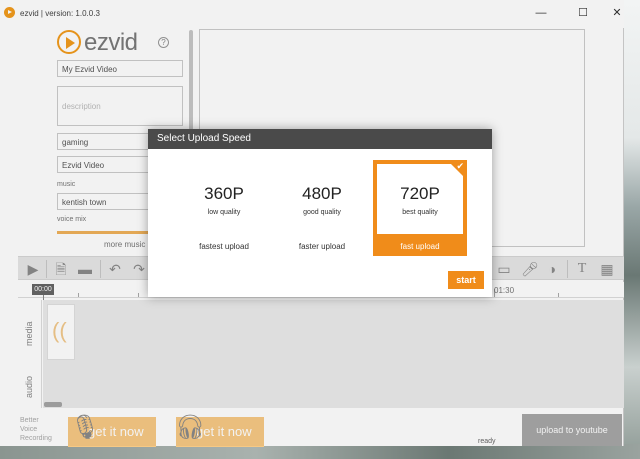  Describe the element at coordinates (322, 208) in the screenshot. I see `option-480p: 480P good quality faster upload` at that location.